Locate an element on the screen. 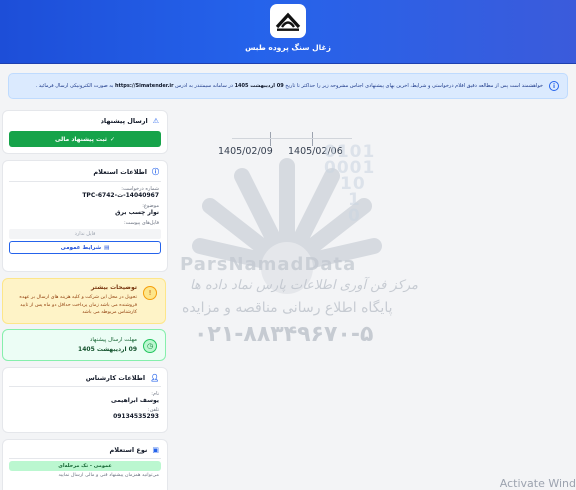 The width and height of the screenshot is (576, 490). logo-arch-icon is located at coordinates (288, 21).